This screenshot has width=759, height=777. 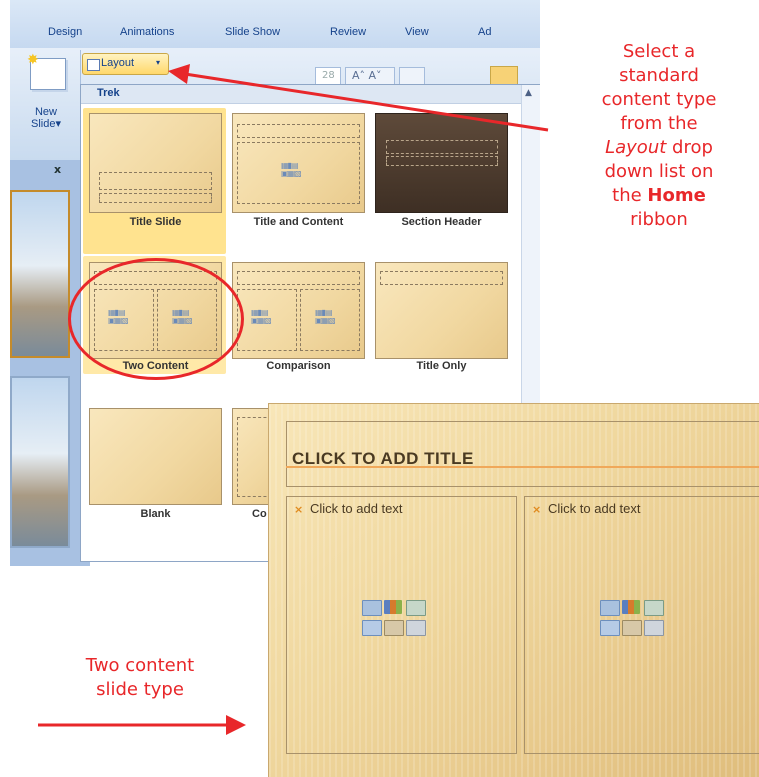 What do you see at coordinates (252, 32) in the screenshot?
I see `tab-slide-show: Slide Show` at bounding box center [252, 32].